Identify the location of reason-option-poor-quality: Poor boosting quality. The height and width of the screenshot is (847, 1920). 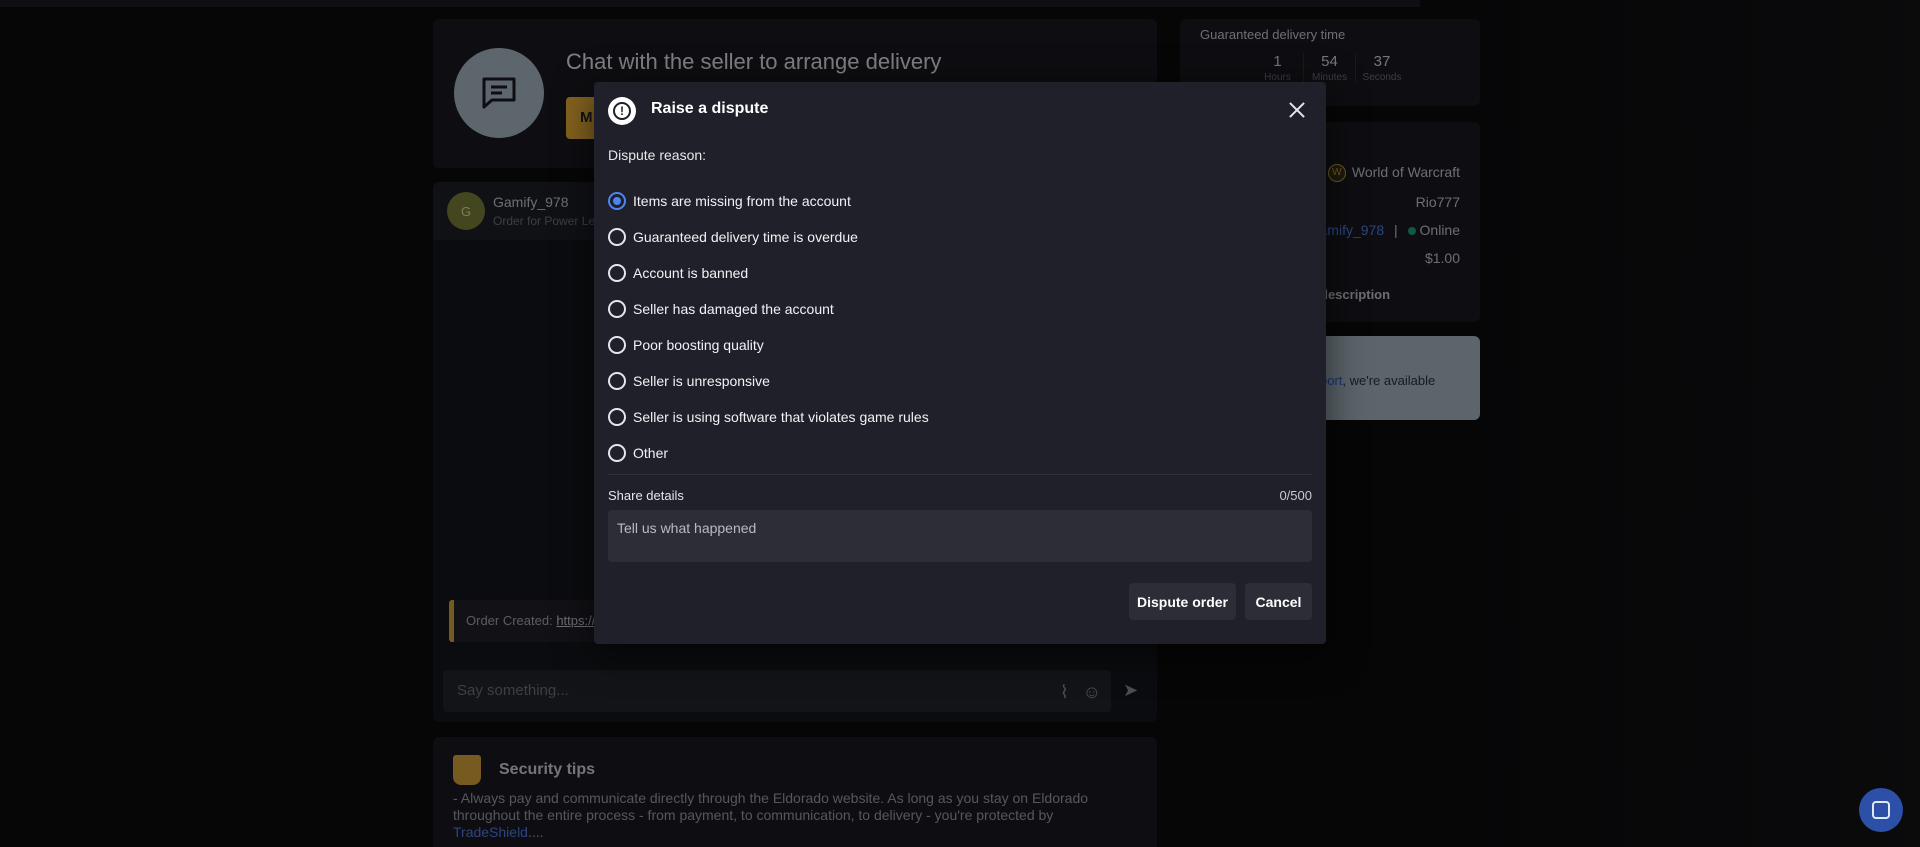
(958, 345).